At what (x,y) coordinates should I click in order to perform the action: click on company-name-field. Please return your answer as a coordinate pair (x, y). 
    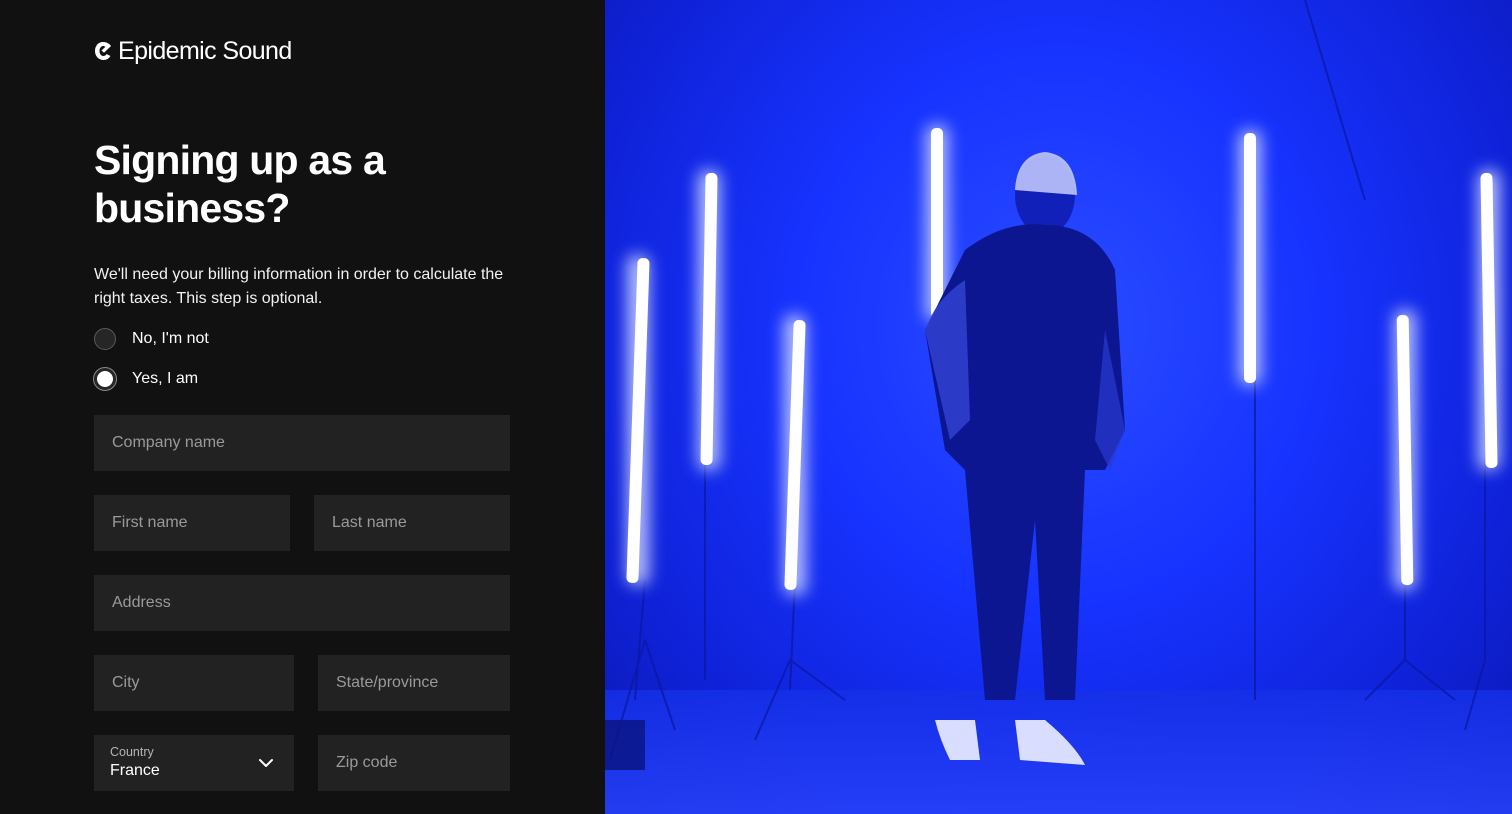
    Looking at the image, I should click on (302, 443).